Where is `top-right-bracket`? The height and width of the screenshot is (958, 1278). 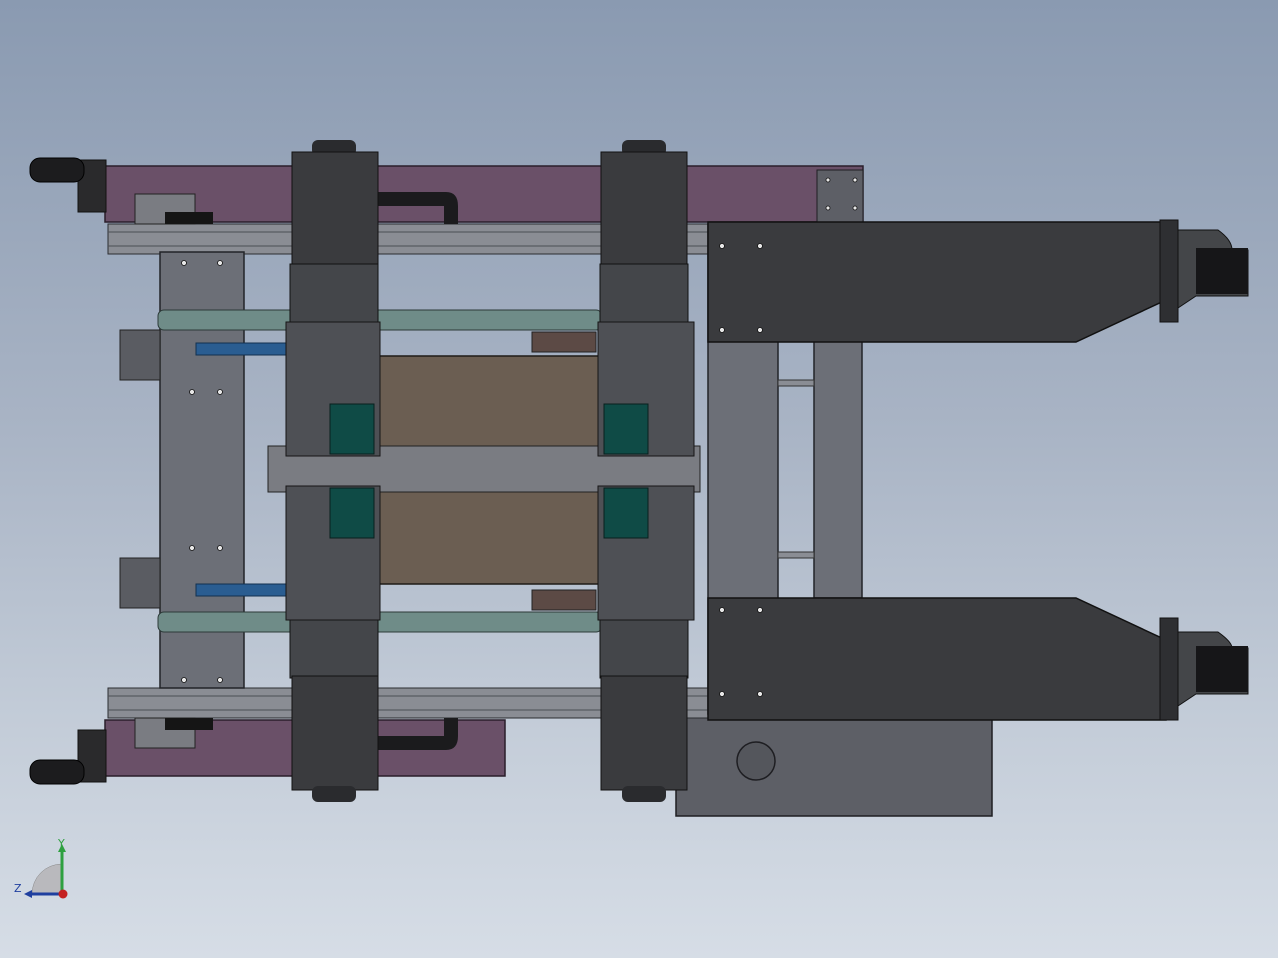 top-right-bracket is located at coordinates (840, 196).